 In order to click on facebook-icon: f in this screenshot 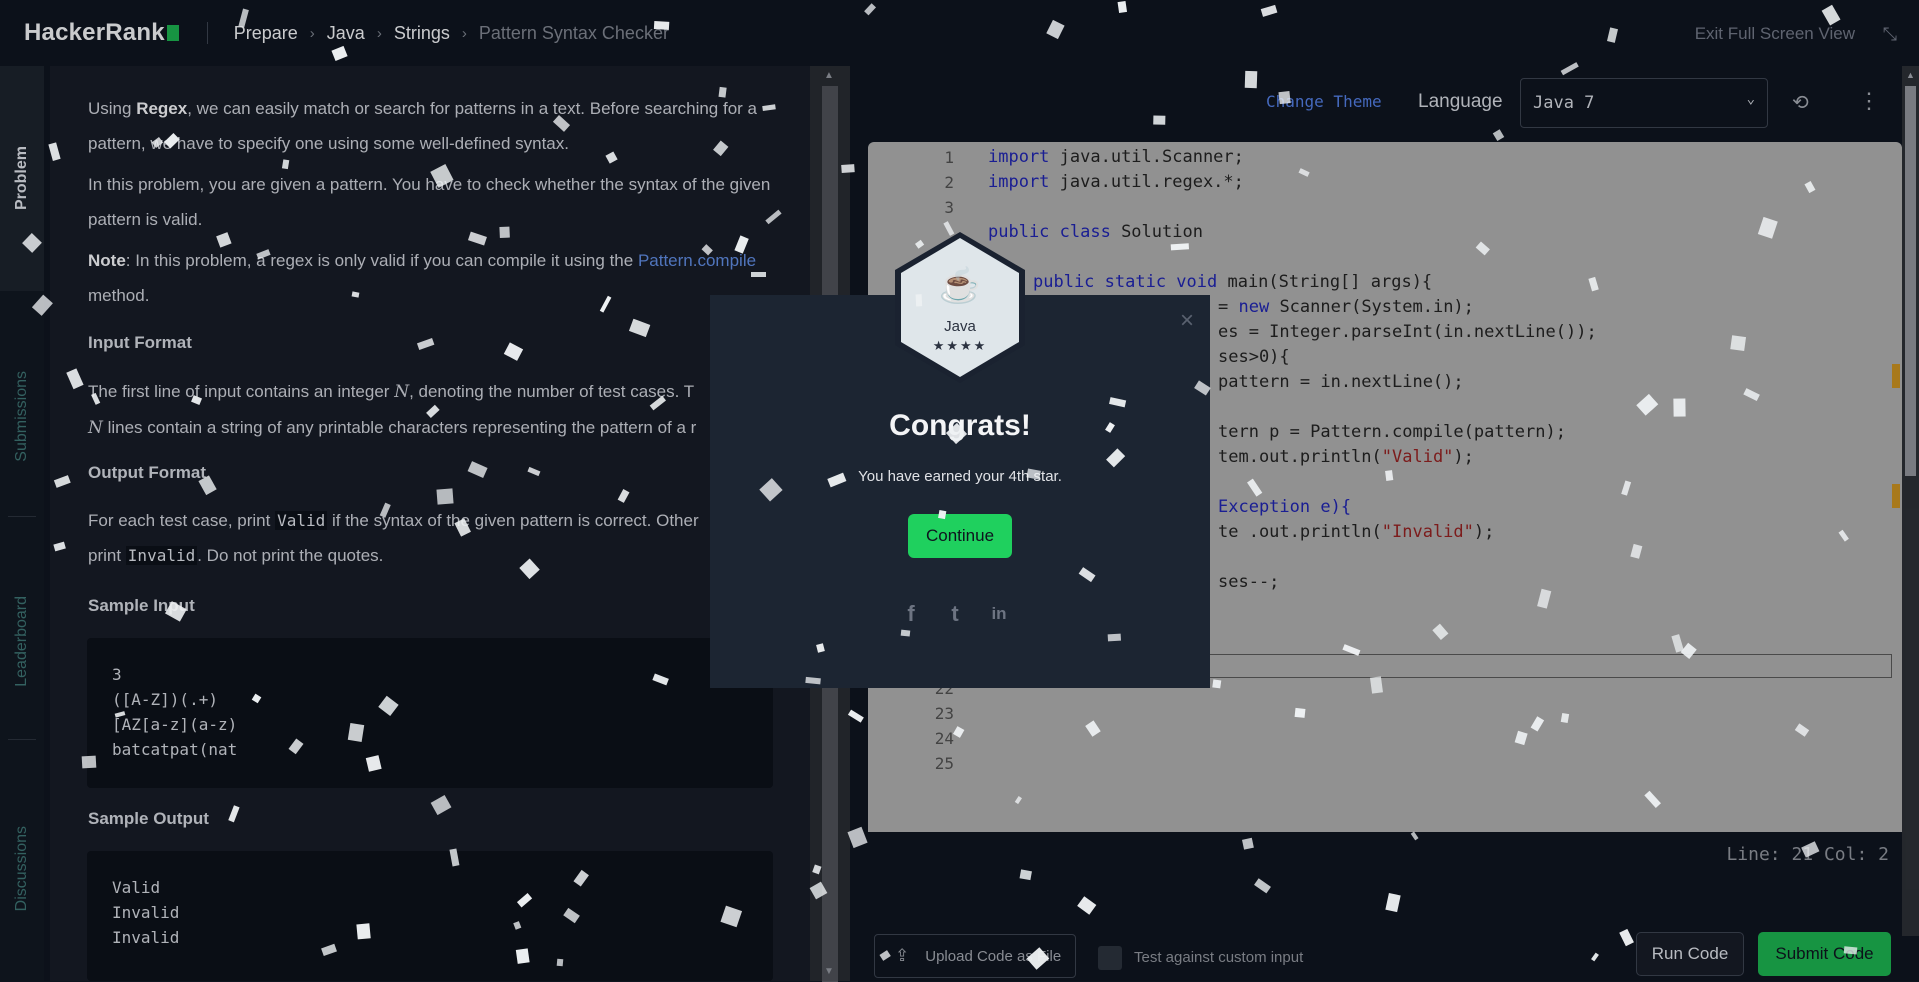, I will do `click(911, 614)`.